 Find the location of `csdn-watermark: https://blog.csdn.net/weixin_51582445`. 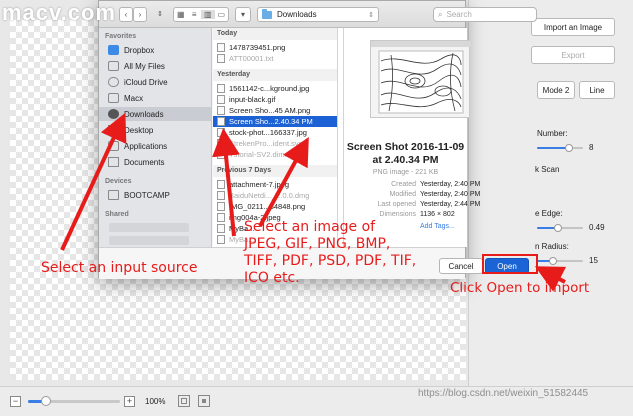

csdn-watermark: https://blog.csdn.net/weixin_51582445 is located at coordinates (503, 393).